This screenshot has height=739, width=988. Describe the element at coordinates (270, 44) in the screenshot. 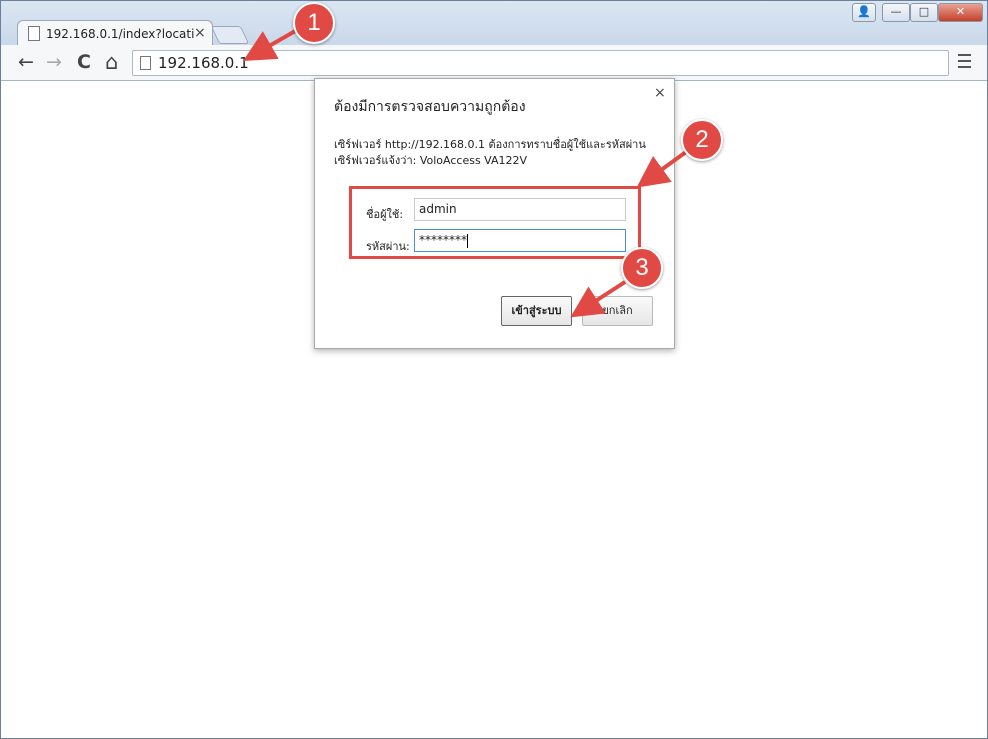

I see `arrow-to-address` at that location.